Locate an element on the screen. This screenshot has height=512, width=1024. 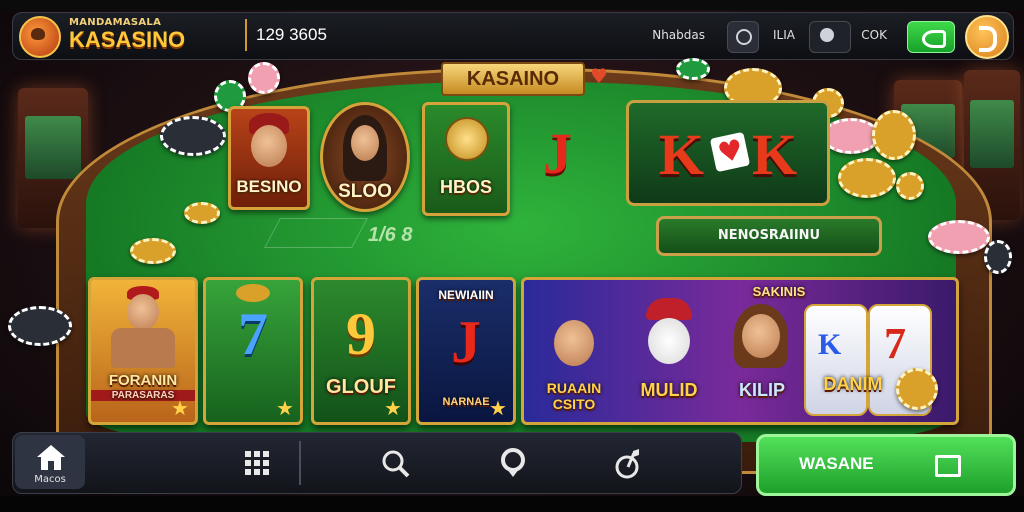
featured-game-1: RUAAIN CSITO is located at coordinates (574, 356).